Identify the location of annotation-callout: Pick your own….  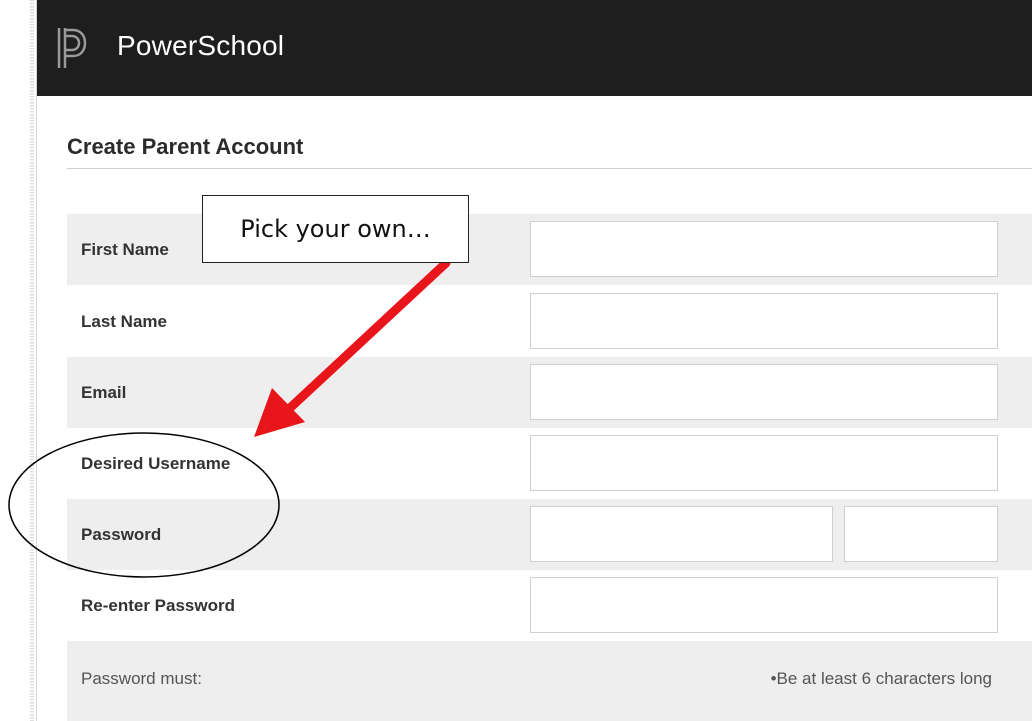
(335, 229).